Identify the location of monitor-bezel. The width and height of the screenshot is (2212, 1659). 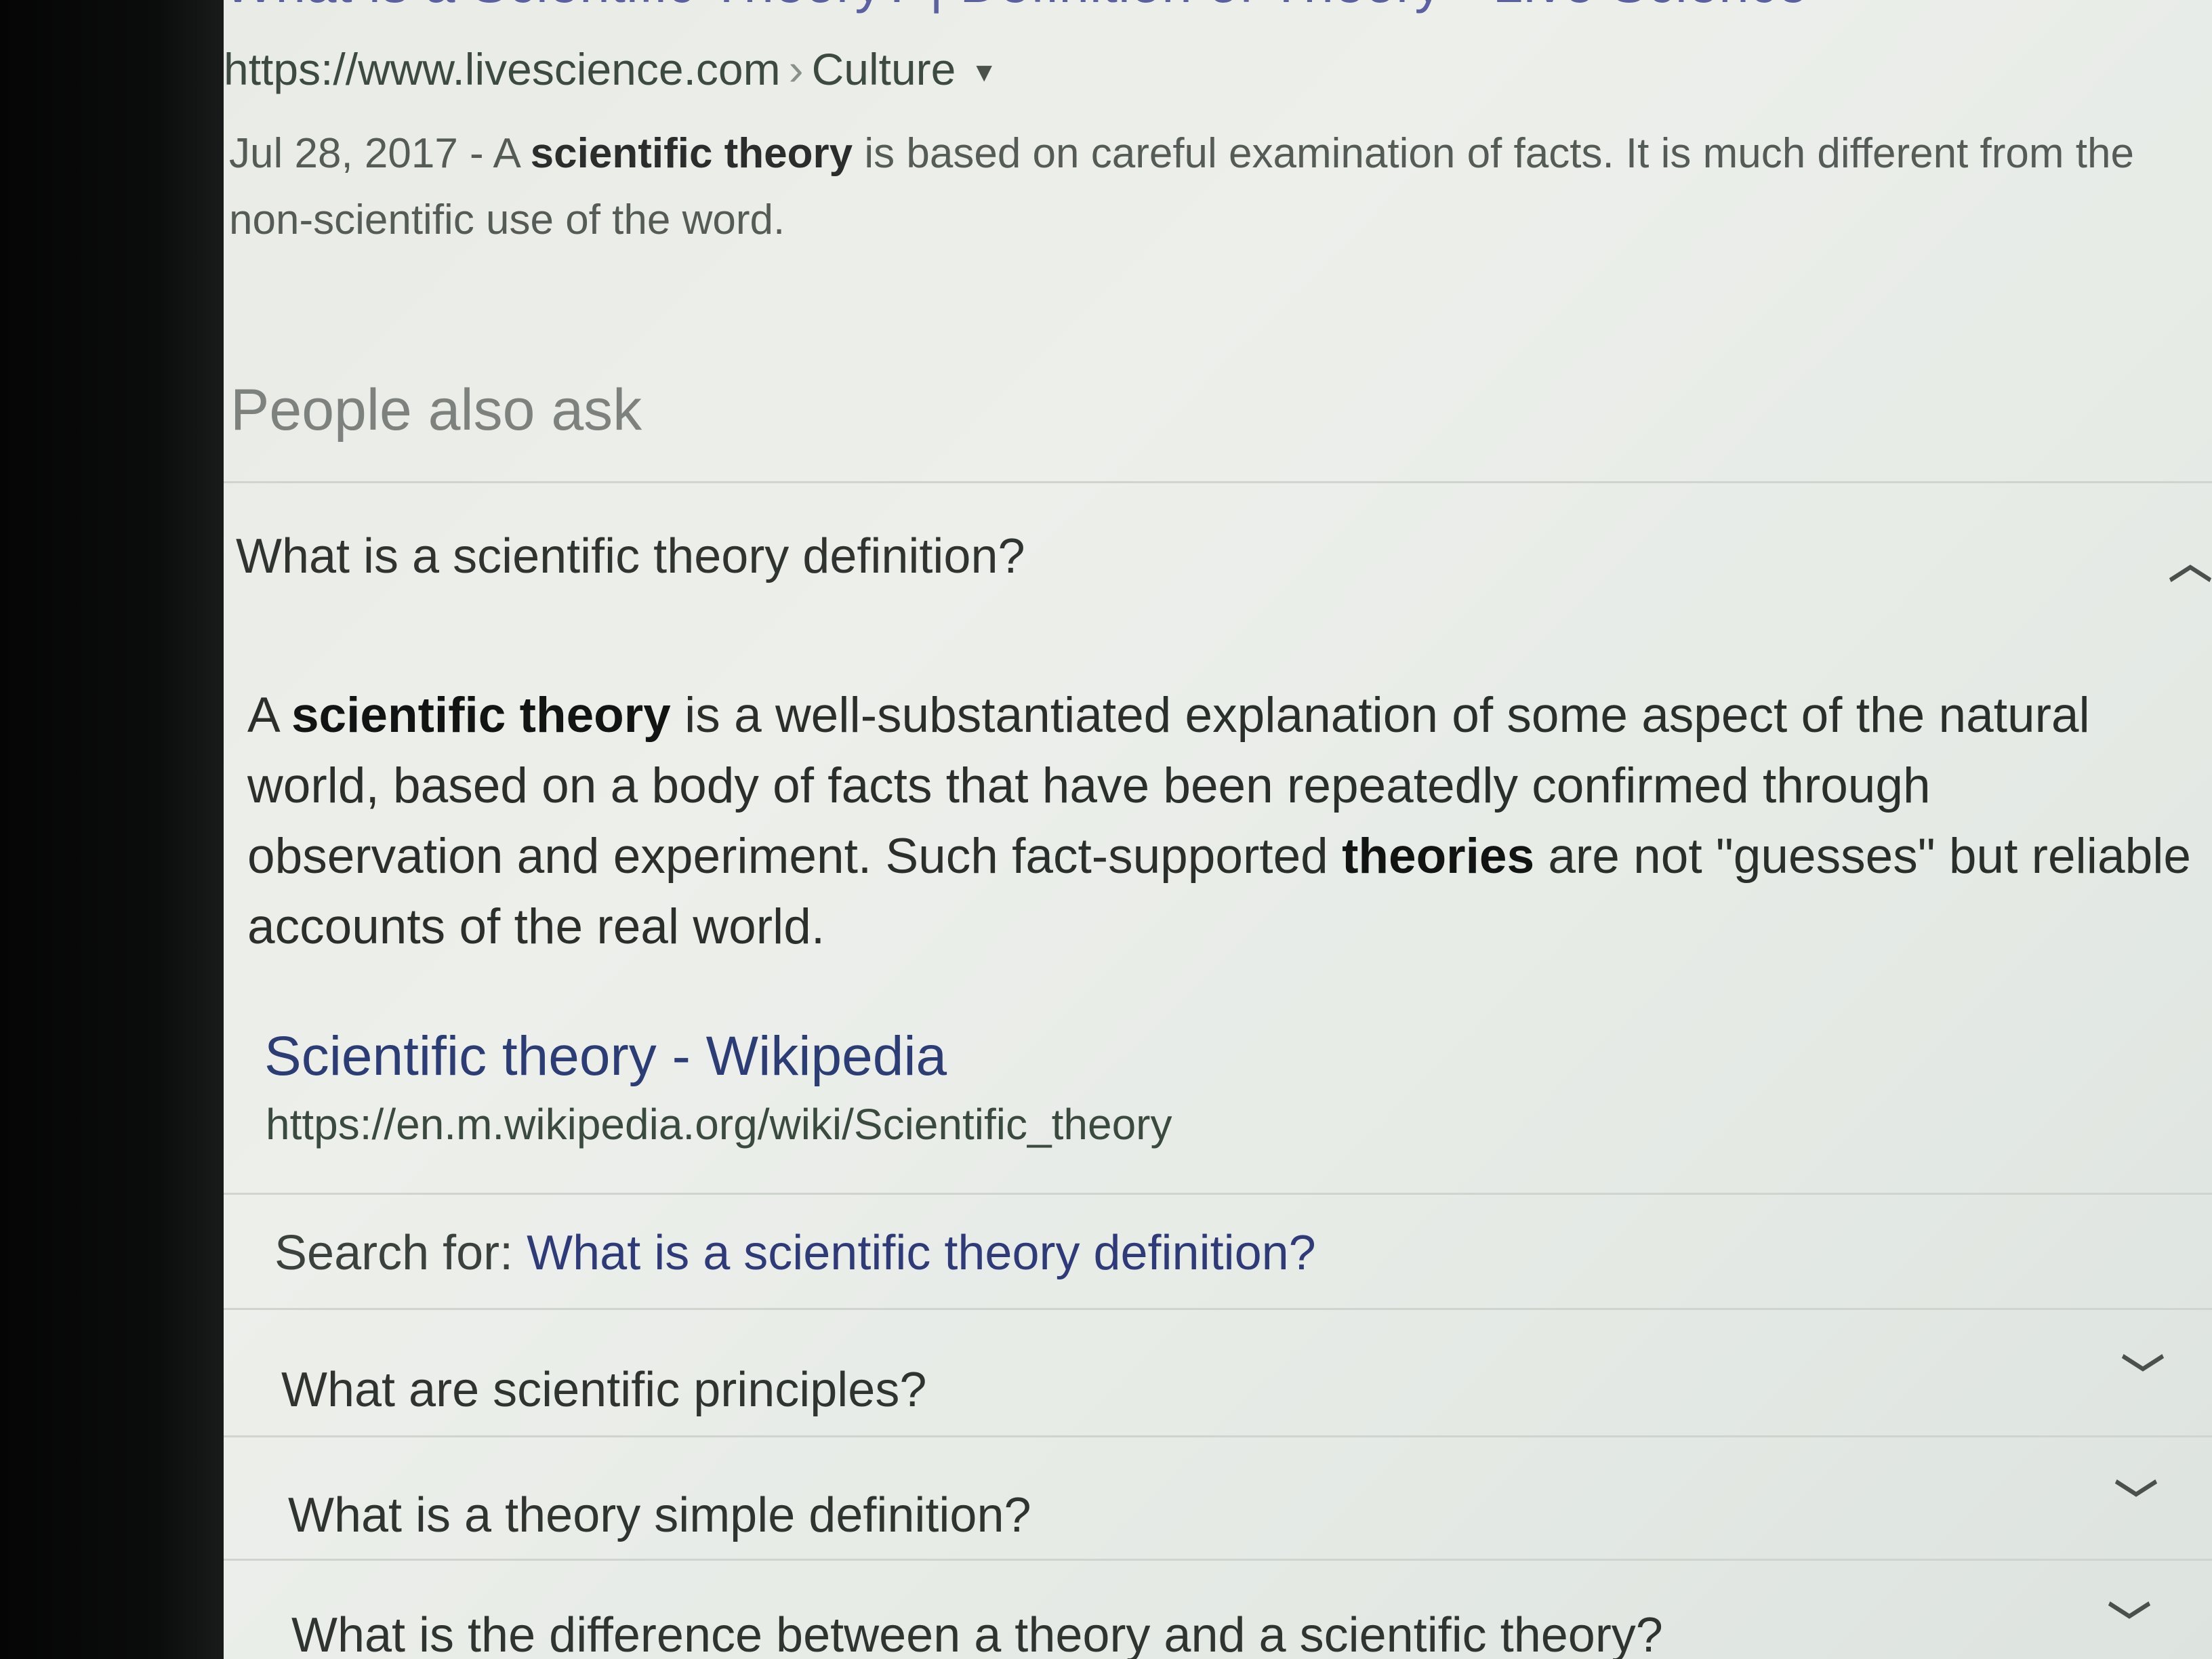
(112, 829).